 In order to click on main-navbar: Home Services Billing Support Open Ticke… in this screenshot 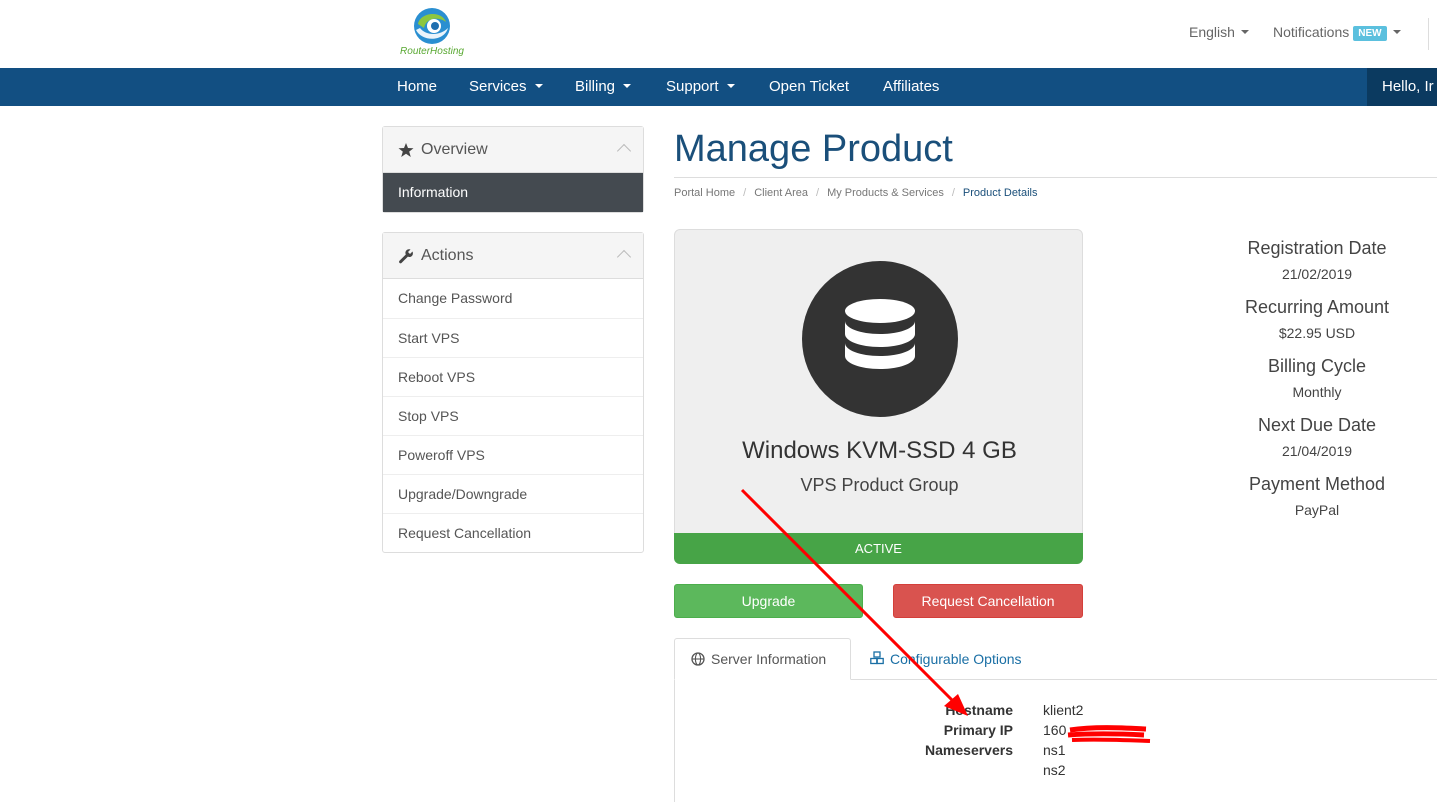, I will do `click(718, 87)`.